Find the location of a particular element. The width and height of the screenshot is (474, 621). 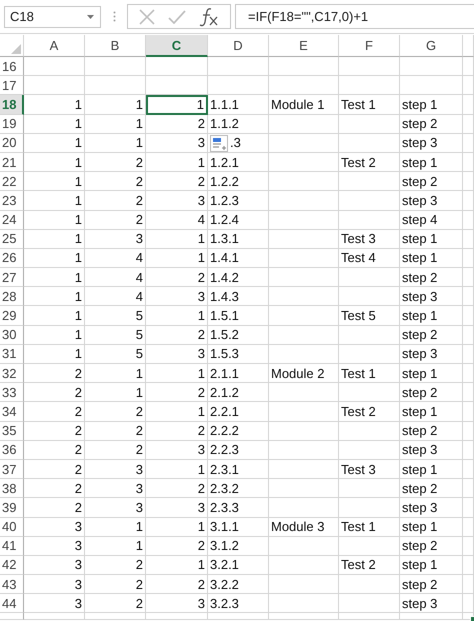

row-header: 41 is located at coordinates (12, 546).